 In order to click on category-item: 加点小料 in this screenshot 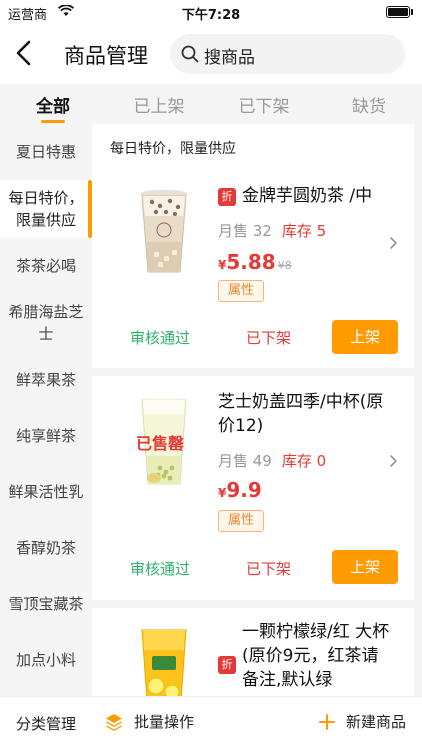, I will do `click(46, 660)`.